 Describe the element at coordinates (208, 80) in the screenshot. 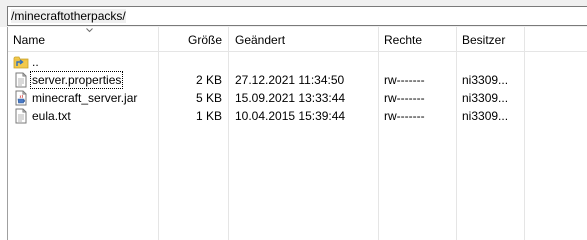

I see `file-size: 2 KB` at that location.